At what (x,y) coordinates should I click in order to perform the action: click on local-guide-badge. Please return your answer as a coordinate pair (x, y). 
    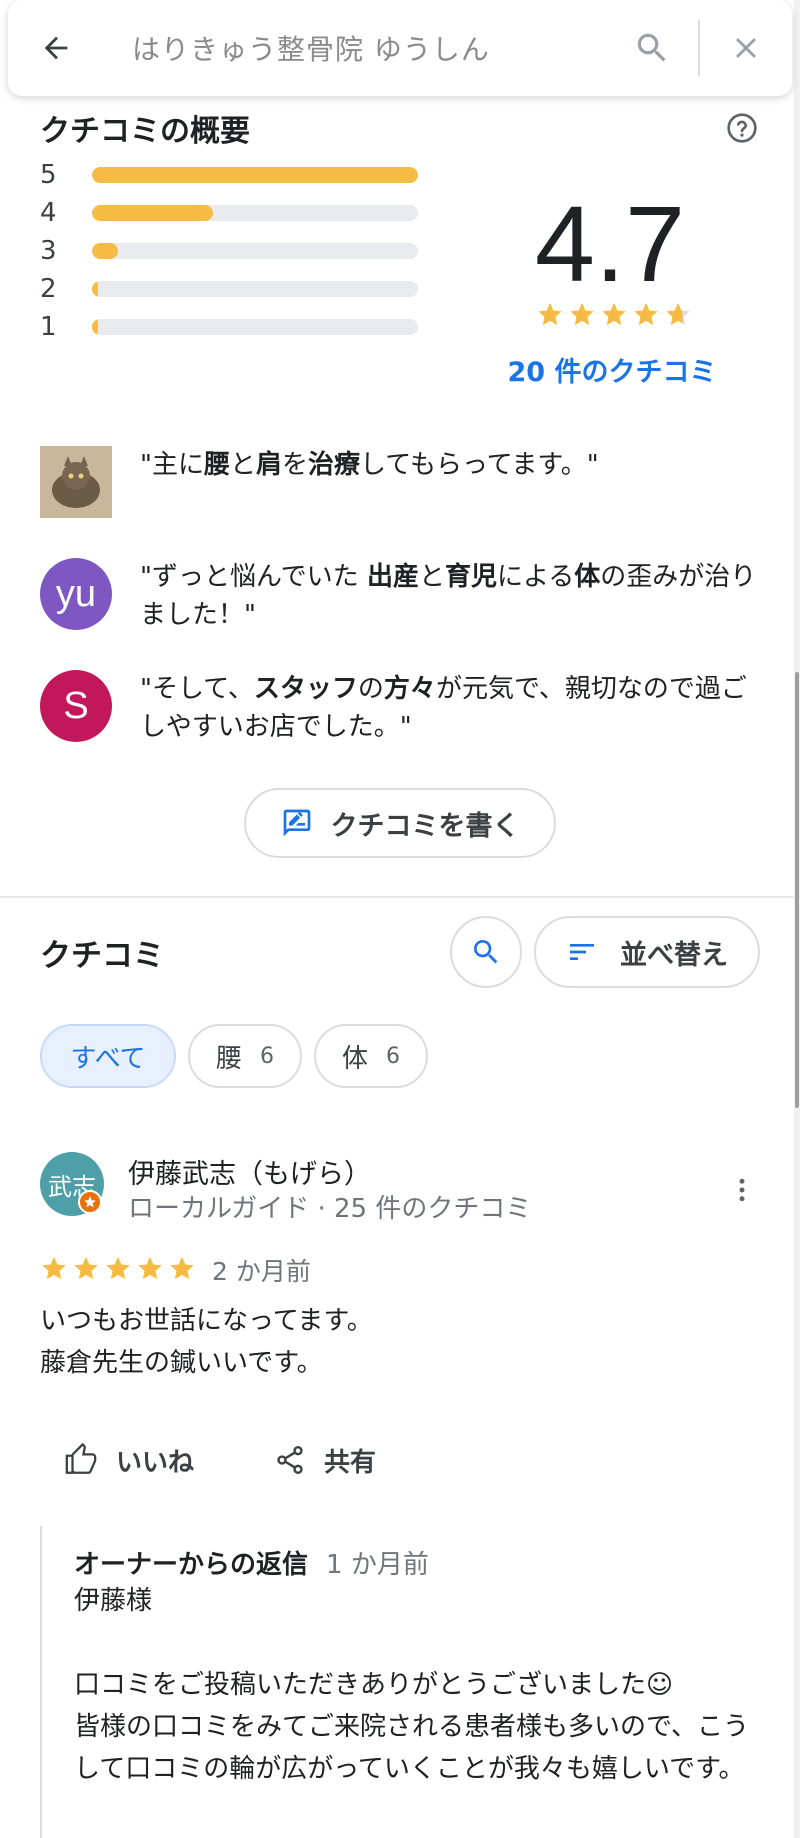
    Looking at the image, I should click on (90, 1202).